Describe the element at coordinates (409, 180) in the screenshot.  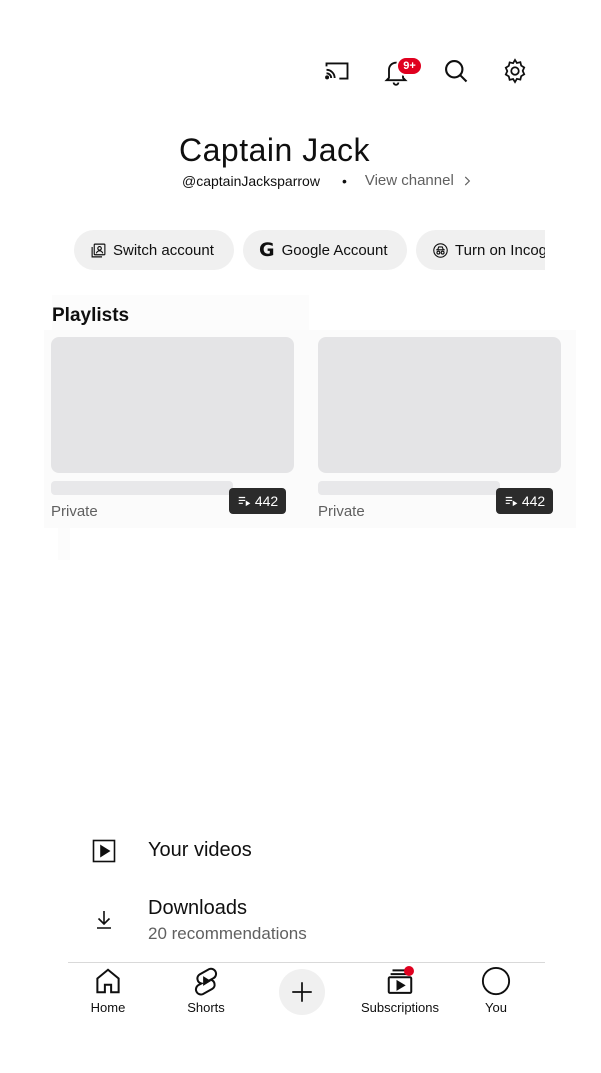
I see `view-channel-label: View channel` at that location.